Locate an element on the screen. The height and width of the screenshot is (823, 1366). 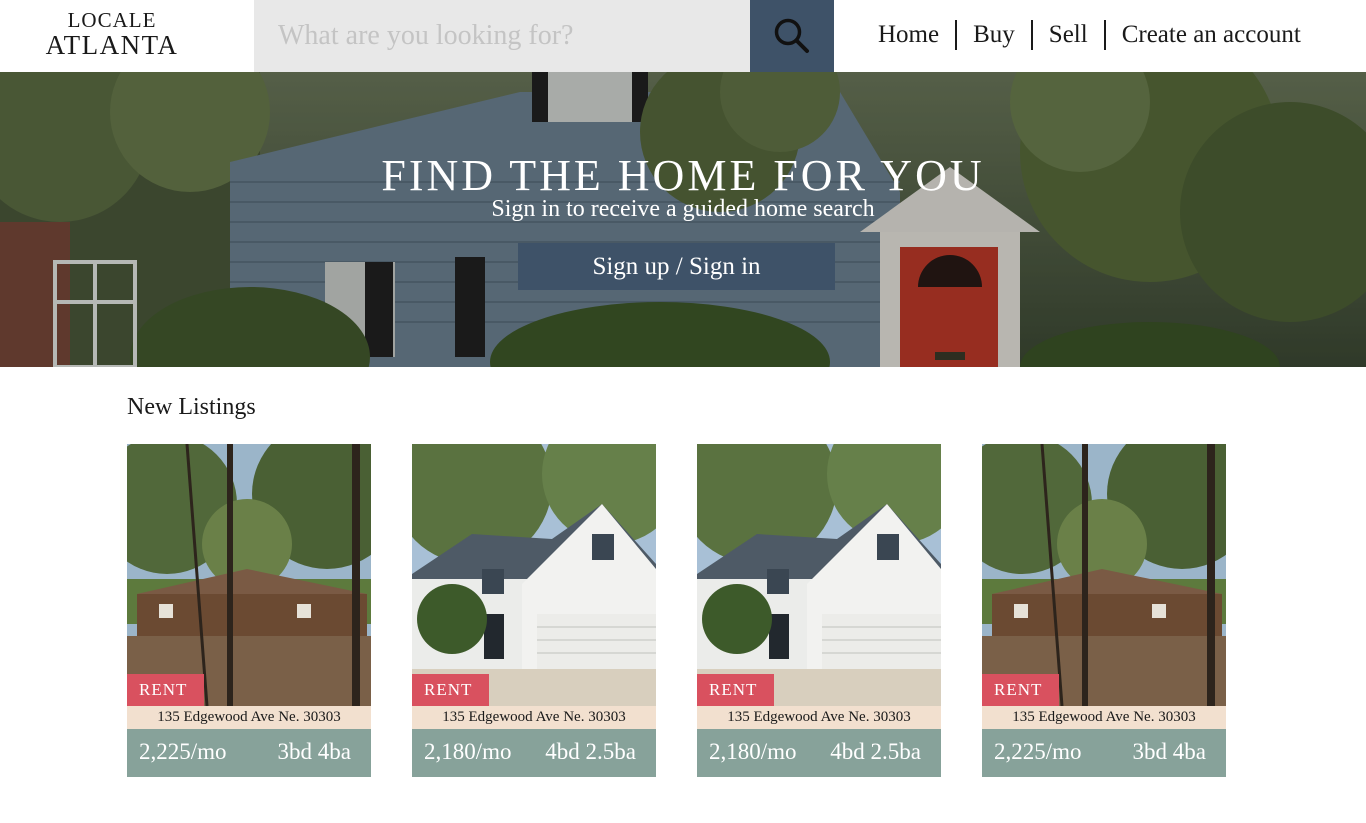
search-icon is located at coordinates (791, 35).